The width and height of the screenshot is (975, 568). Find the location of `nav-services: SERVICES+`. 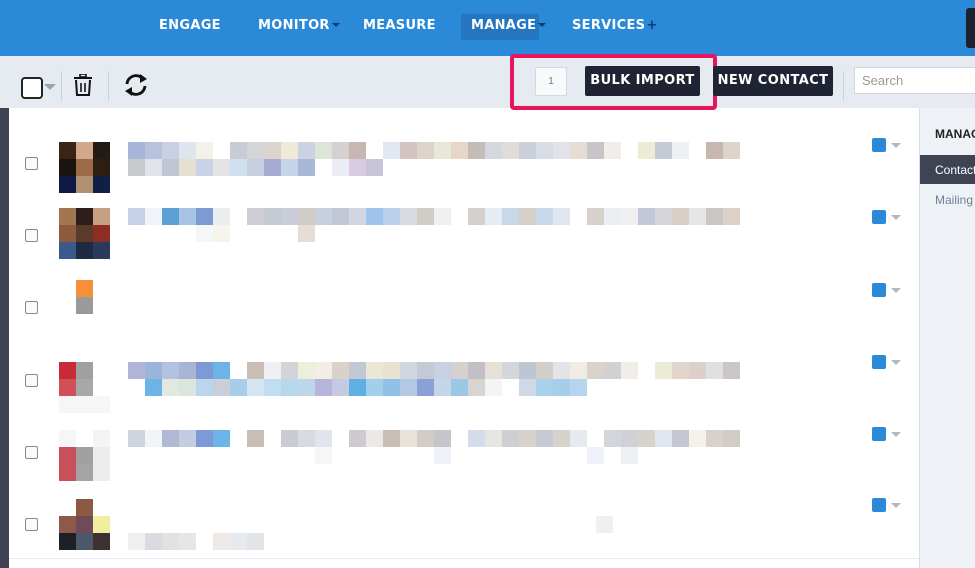

nav-services: SERVICES+ is located at coordinates (615, 25).